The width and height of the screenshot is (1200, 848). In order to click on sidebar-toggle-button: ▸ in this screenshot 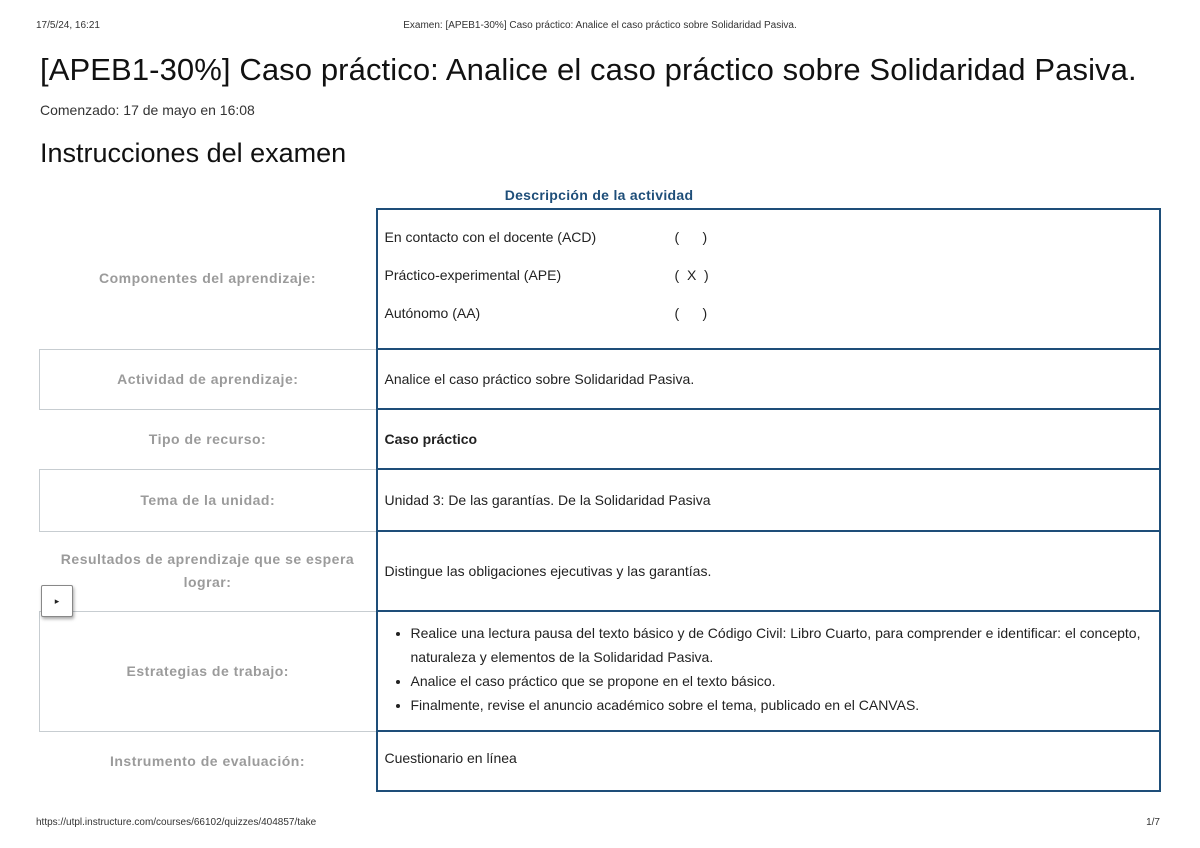, I will do `click(57, 601)`.